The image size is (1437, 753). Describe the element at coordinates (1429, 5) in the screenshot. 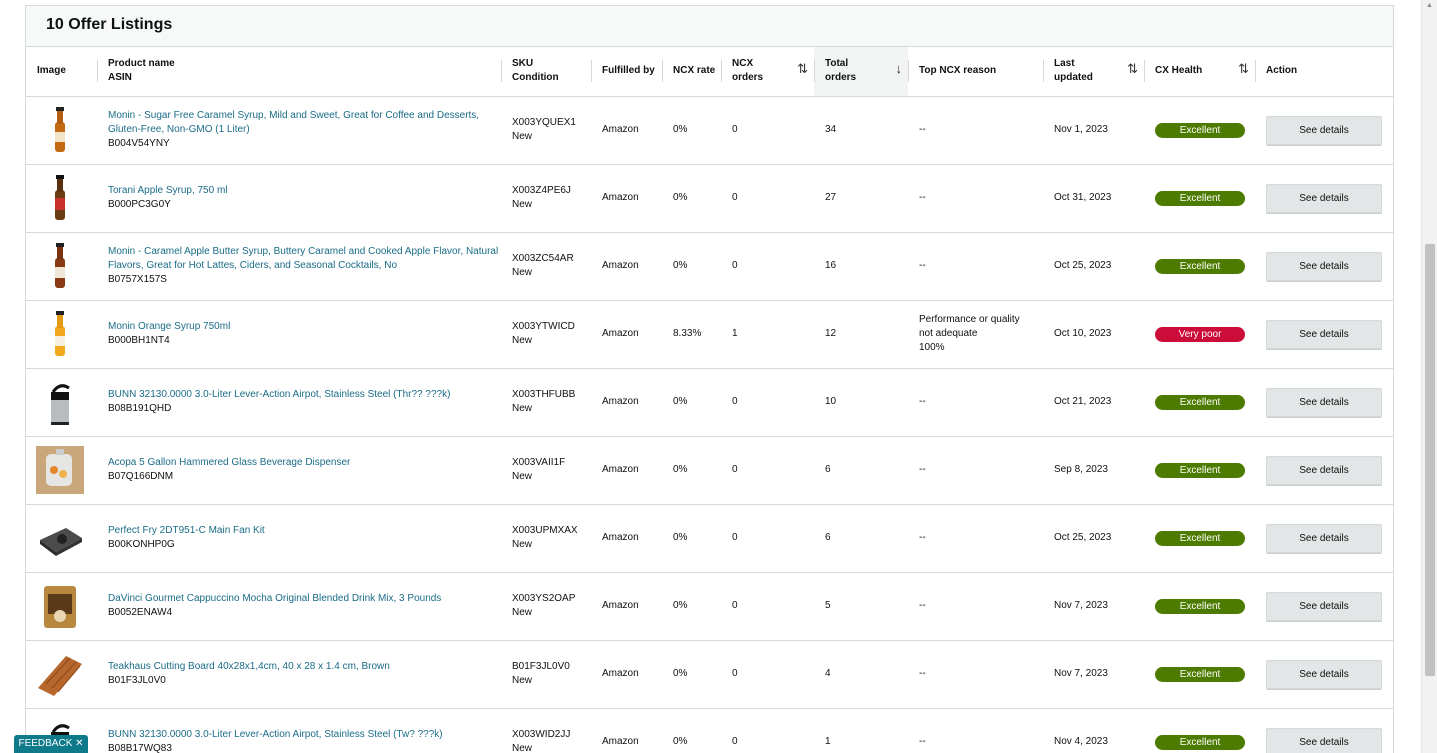

I see `scroll-up-arrow-icon: ▲` at that location.